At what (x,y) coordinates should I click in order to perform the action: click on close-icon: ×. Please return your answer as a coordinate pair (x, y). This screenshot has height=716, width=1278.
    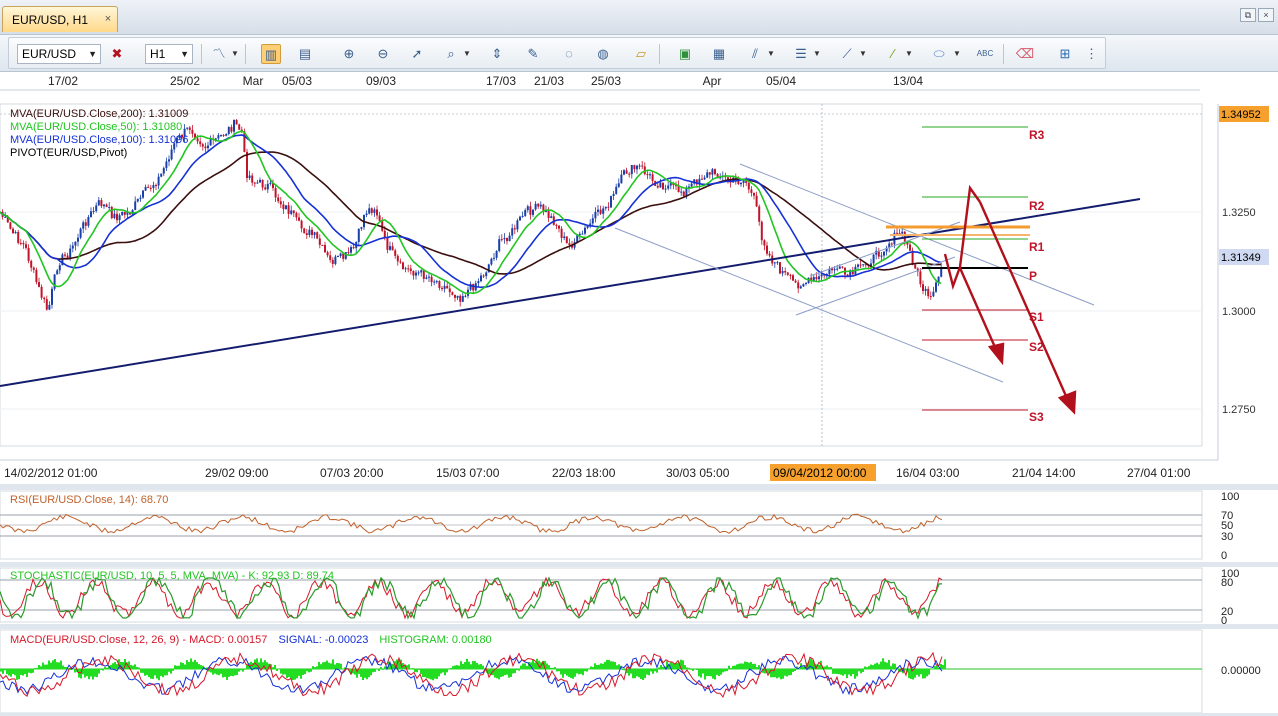
    Looking at the image, I should click on (108, 19).